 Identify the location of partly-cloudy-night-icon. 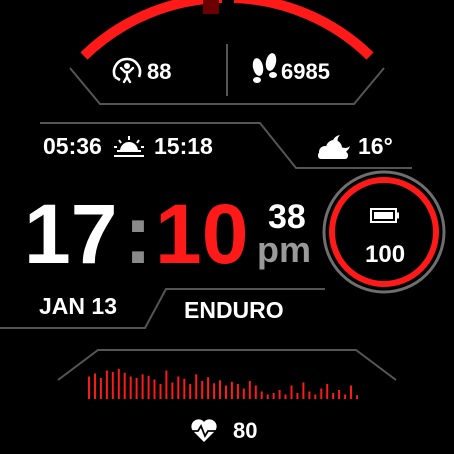
(334, 147).